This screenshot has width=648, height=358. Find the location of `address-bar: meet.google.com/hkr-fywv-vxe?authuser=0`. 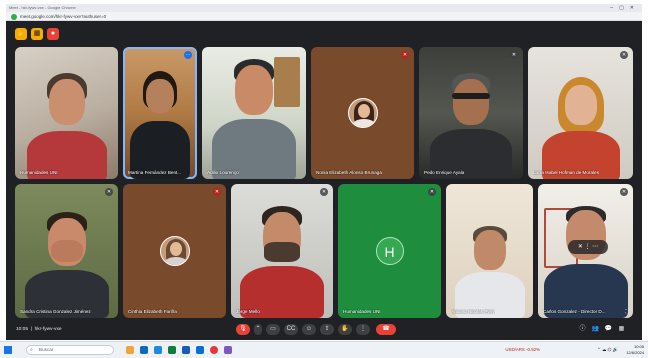

address-bar: meet.google.com/hkr-fywv-vxe?authuser=0 is located at coordinates (324, 16).